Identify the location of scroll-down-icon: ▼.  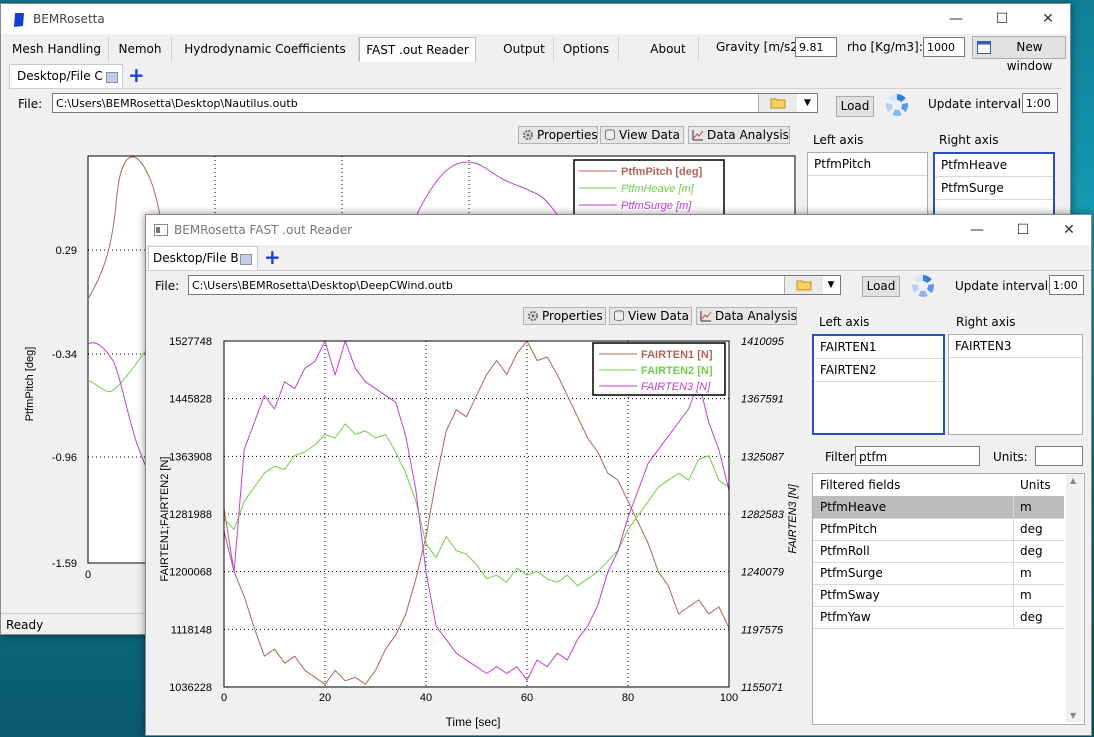
(1073, 715).